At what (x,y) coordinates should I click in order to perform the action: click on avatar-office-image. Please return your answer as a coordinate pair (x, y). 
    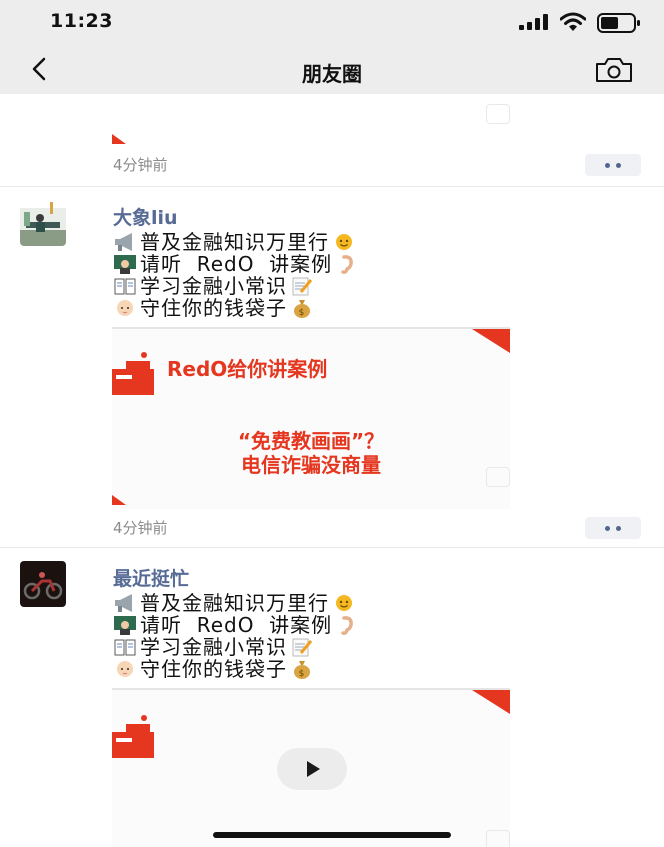
    Looking at the image, I should click on (43, 223).